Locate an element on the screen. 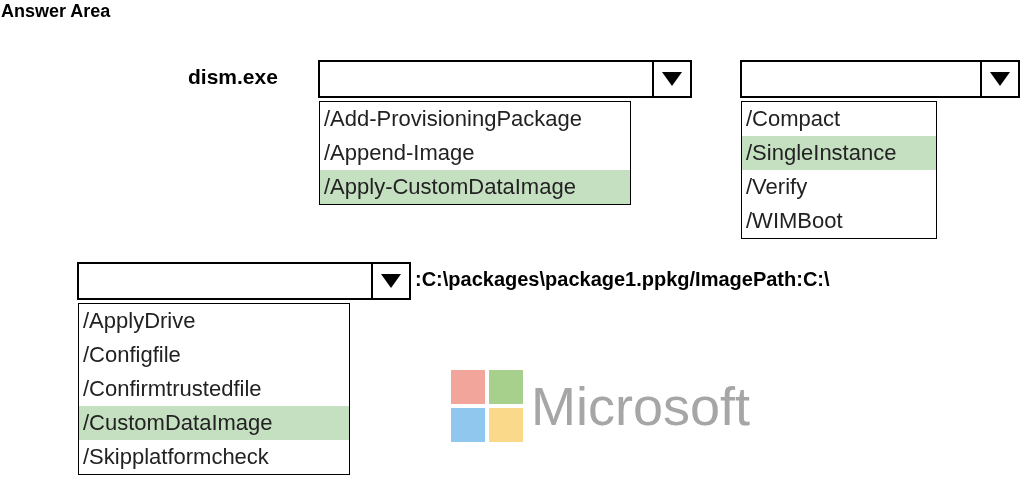 This screenshot has width=1024, height=493. dropdown-option: /Apply-CustomDataImage is located at coordinates (475, 187).